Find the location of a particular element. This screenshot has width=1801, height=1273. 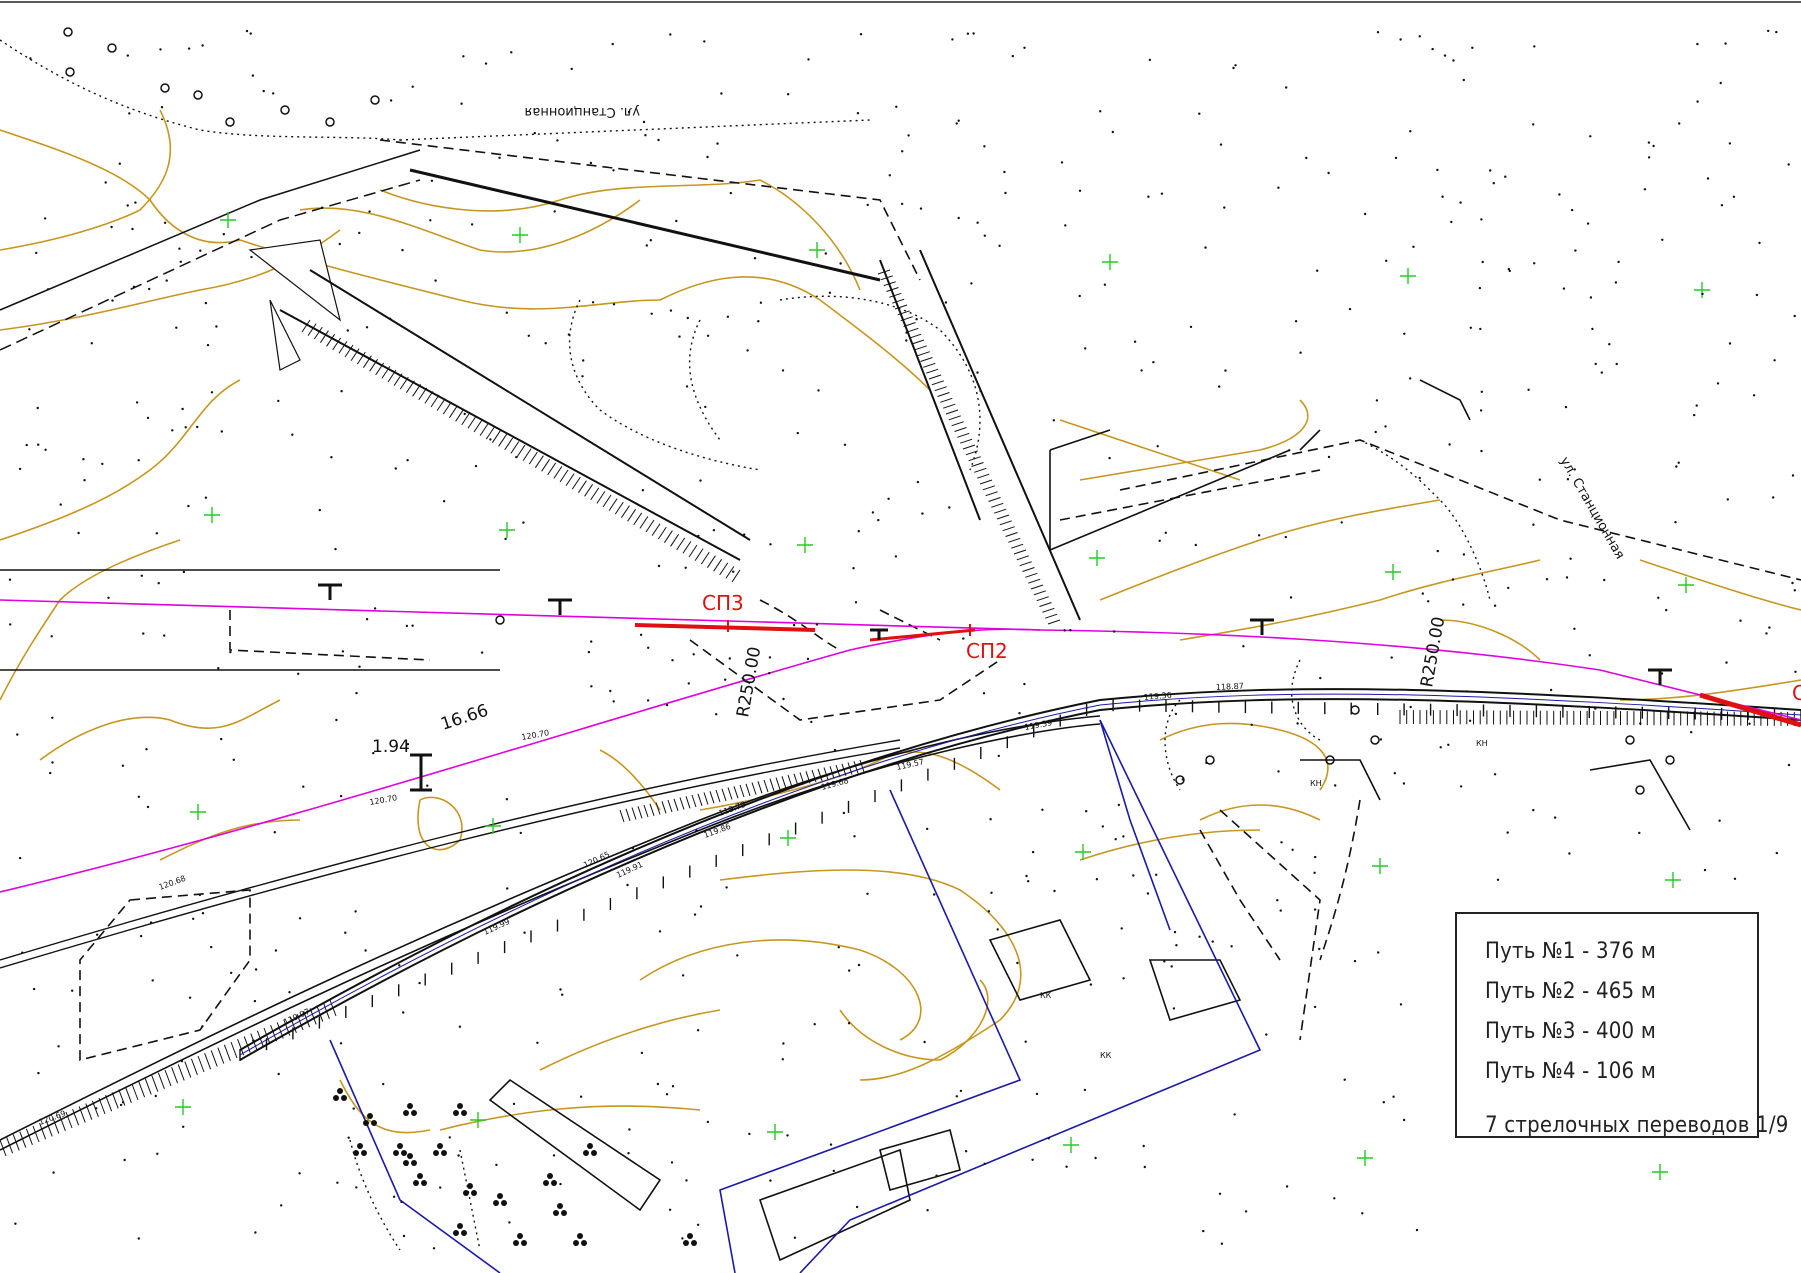

switch-label-sp3: СП3 is located at coordinates (723, 603).